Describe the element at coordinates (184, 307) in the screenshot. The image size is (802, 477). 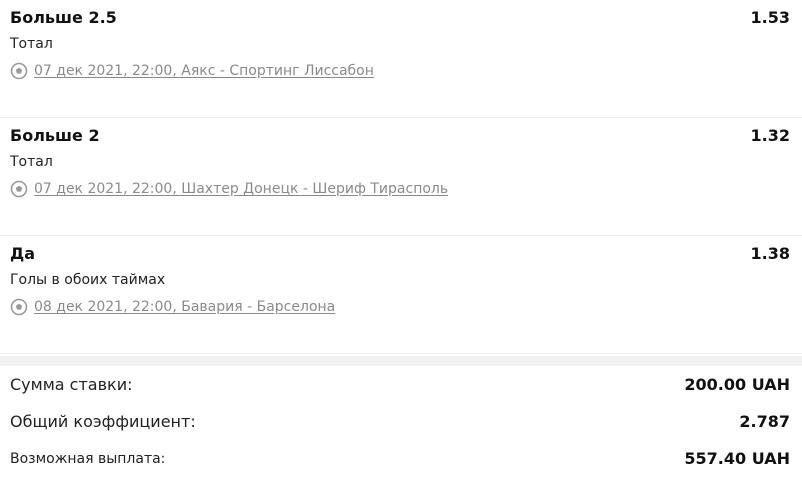
I see `event-link: 08 дек 2021, 22:00, Бавария - Барселона` at that location.